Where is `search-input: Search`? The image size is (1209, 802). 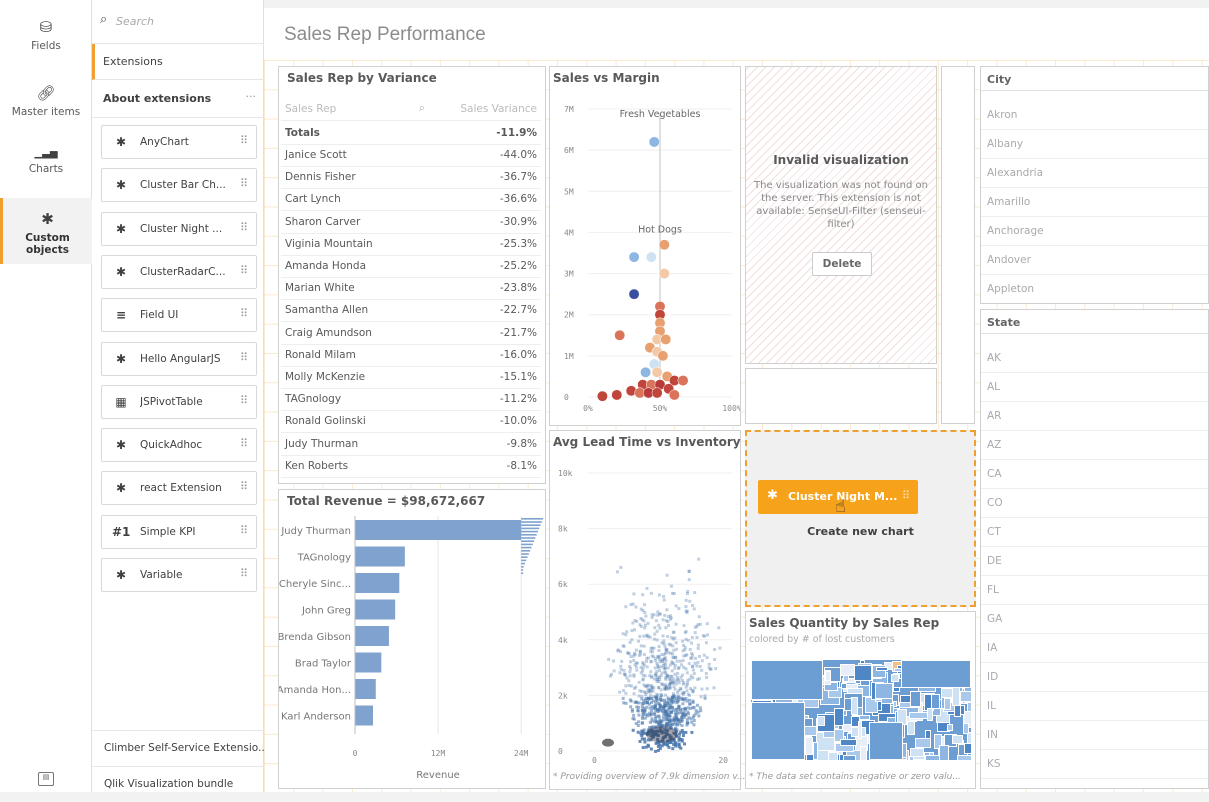
search-input: Search is located at coordinates (135, 21).